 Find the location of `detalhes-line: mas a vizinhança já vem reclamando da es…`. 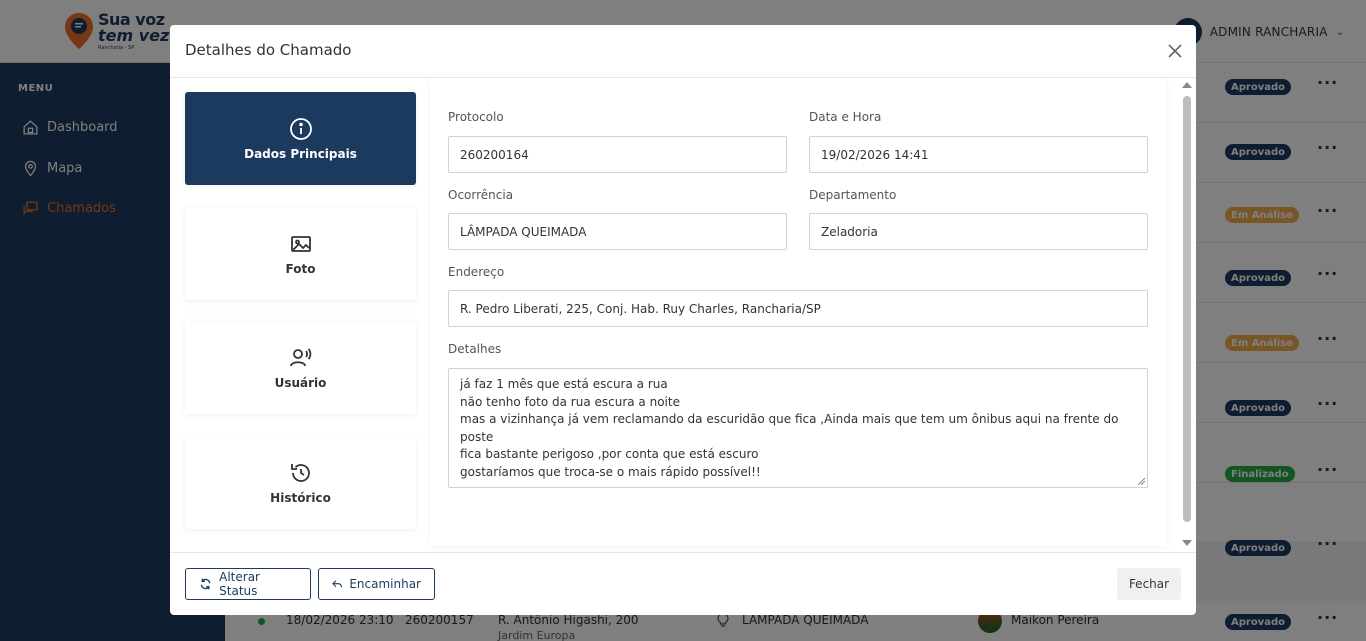

detalhes-line: mas a vizinhança já vem reclamando da es… is located at coordinates (789, 419).